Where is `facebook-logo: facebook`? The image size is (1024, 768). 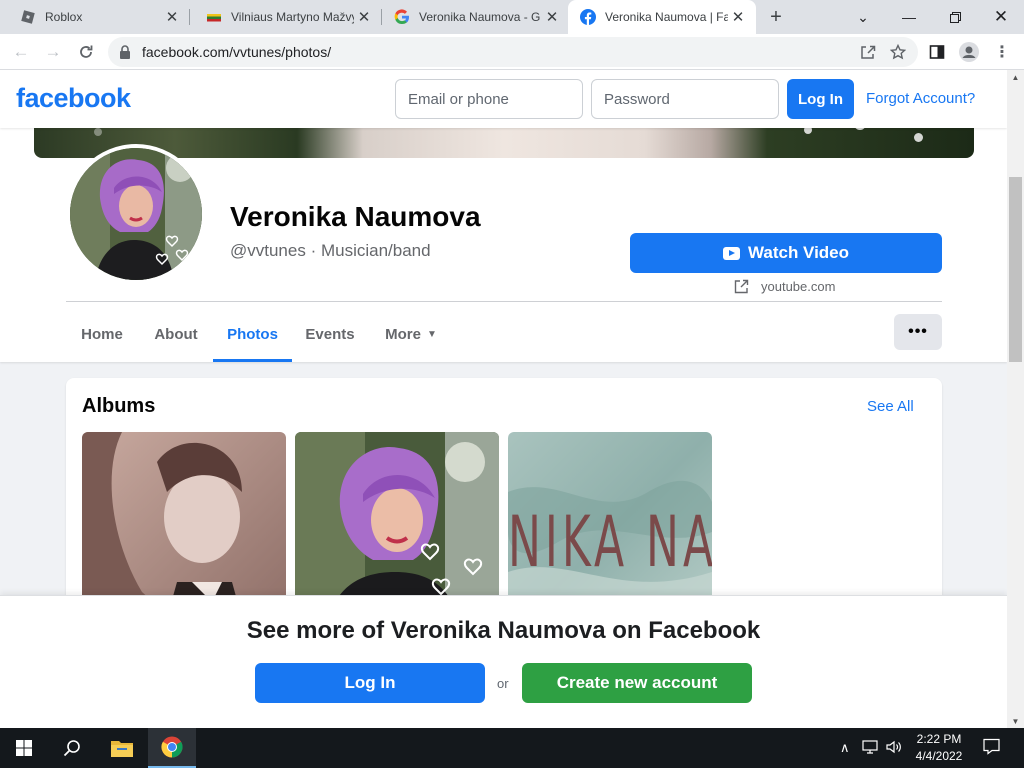
facebook-logo: facebook is located at coordinates (73, 98).